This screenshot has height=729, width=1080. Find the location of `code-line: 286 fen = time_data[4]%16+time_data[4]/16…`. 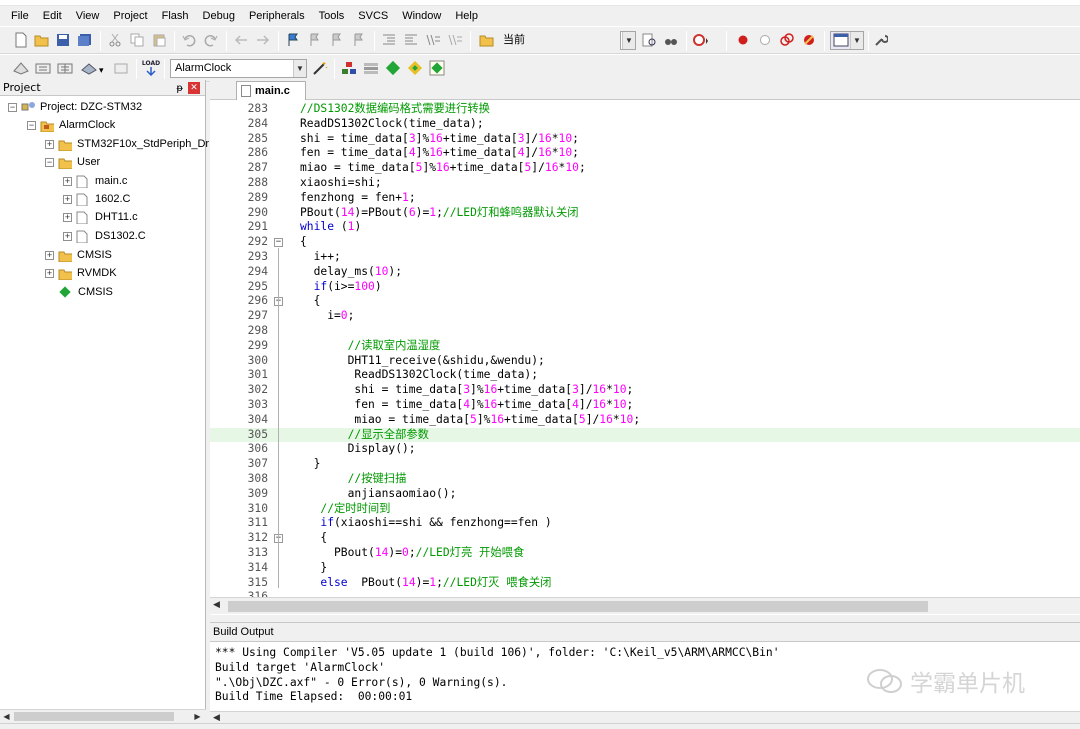

code-line: 286 fen = time_data[4]%16+time_data[4]/16… is located at coordinates (645, 153).